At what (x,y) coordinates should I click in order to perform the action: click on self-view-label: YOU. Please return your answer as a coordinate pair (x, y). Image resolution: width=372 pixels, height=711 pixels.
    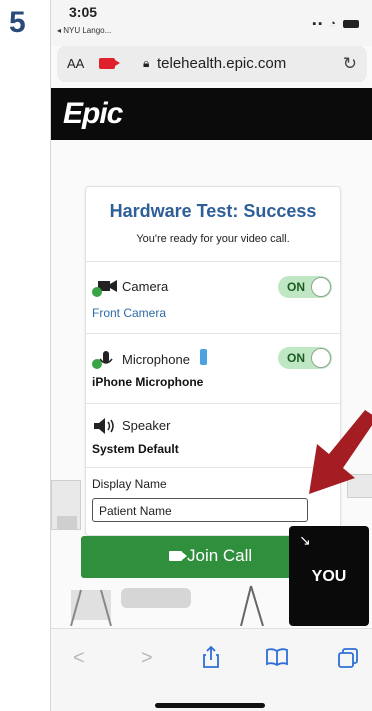
    Looking at the image, I should click on (329, 576).